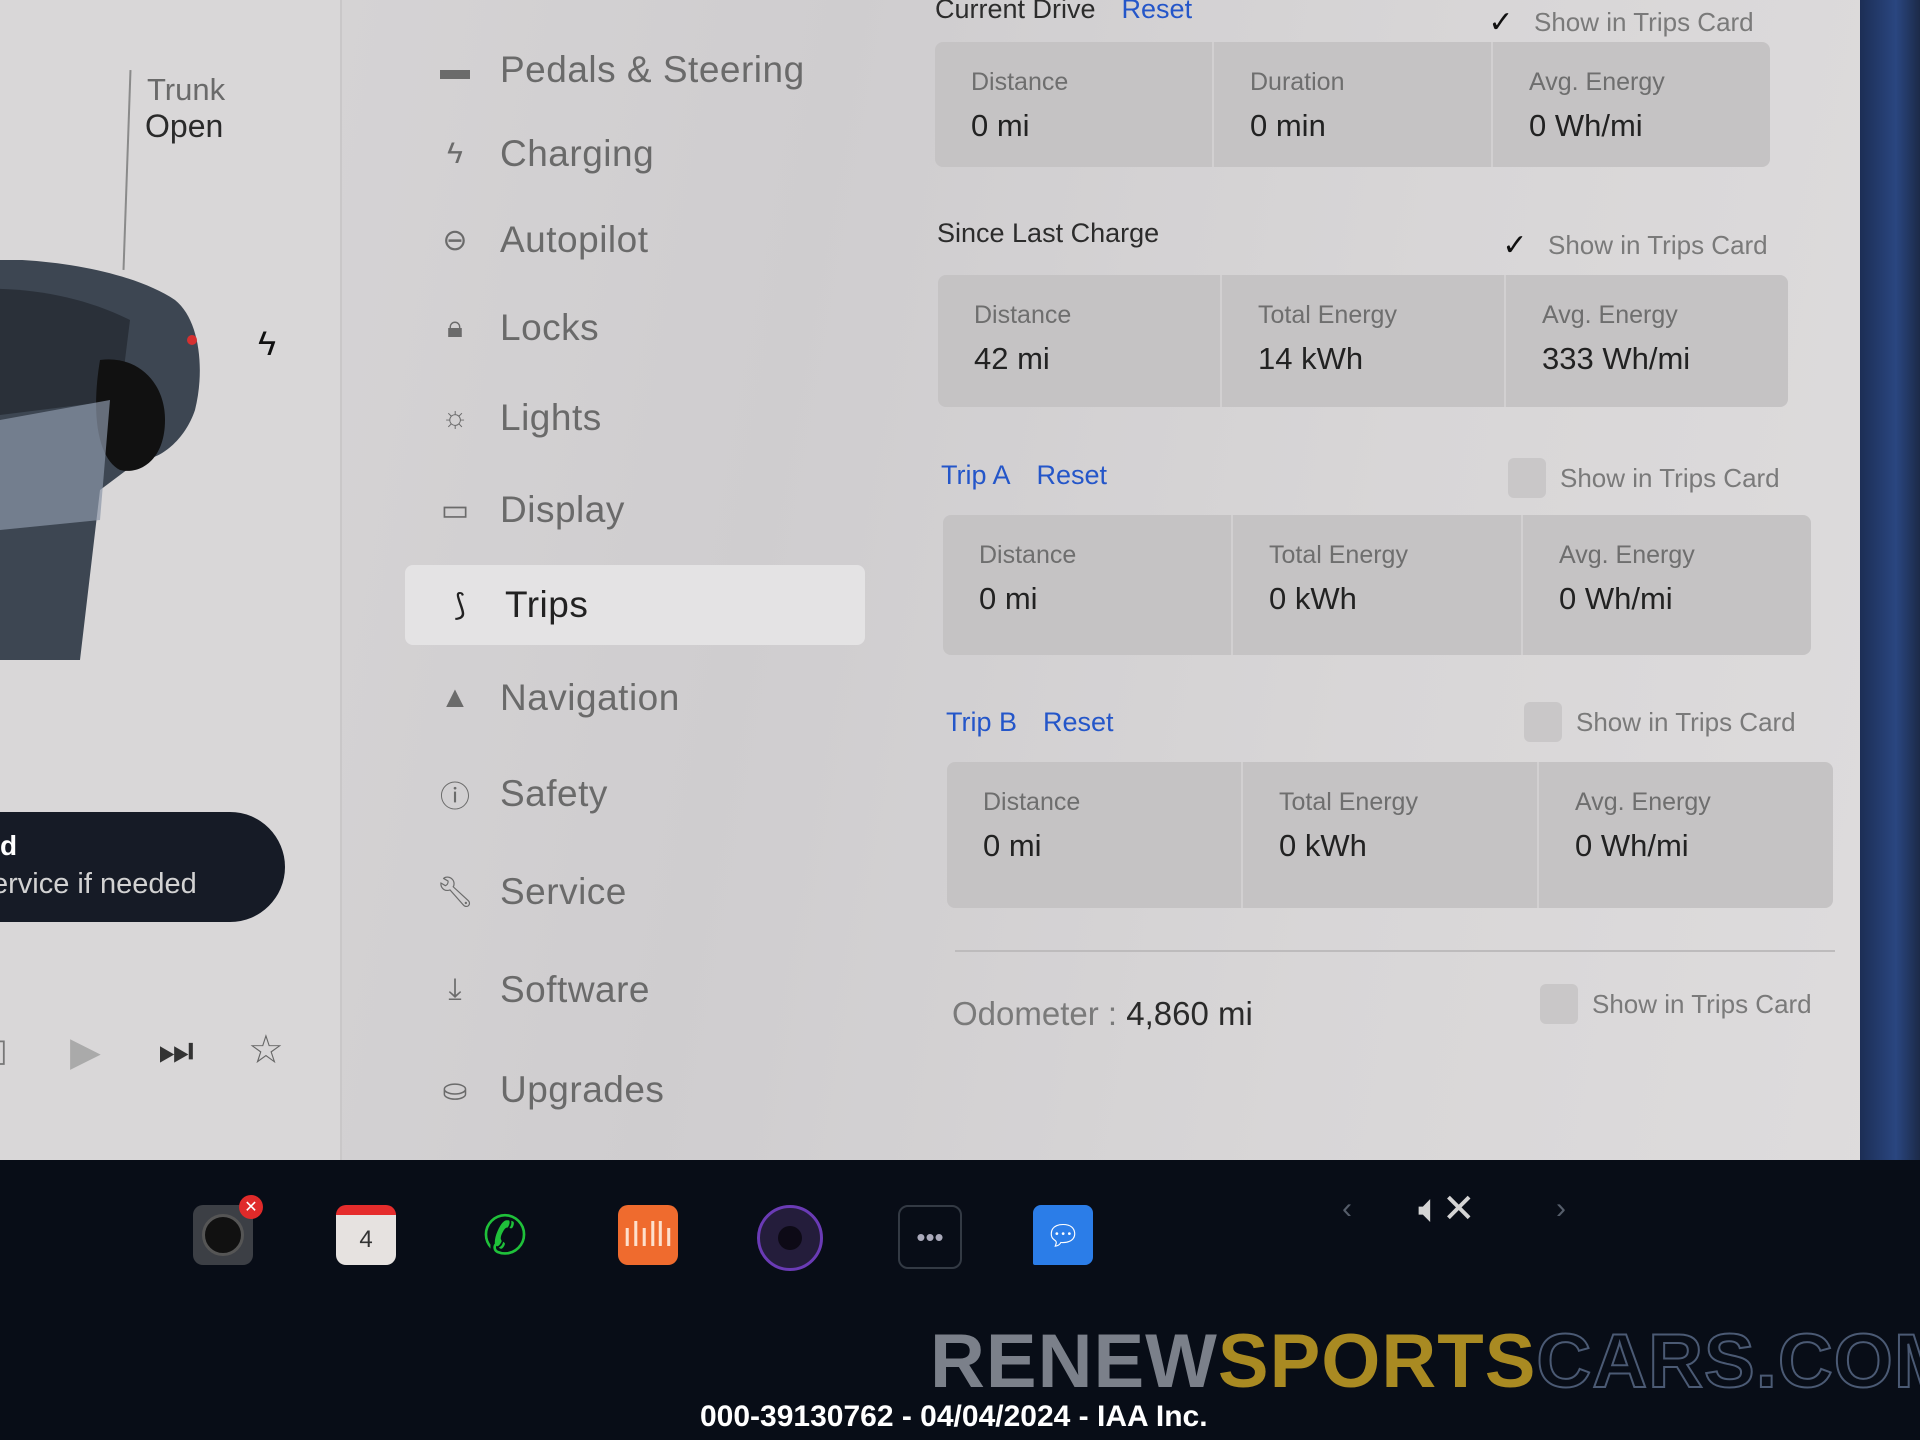 This screenshot has height=1440, width=1920. I want to click on menu-item-upgrades: ⛀ Upgrades, so click(632, 1090).